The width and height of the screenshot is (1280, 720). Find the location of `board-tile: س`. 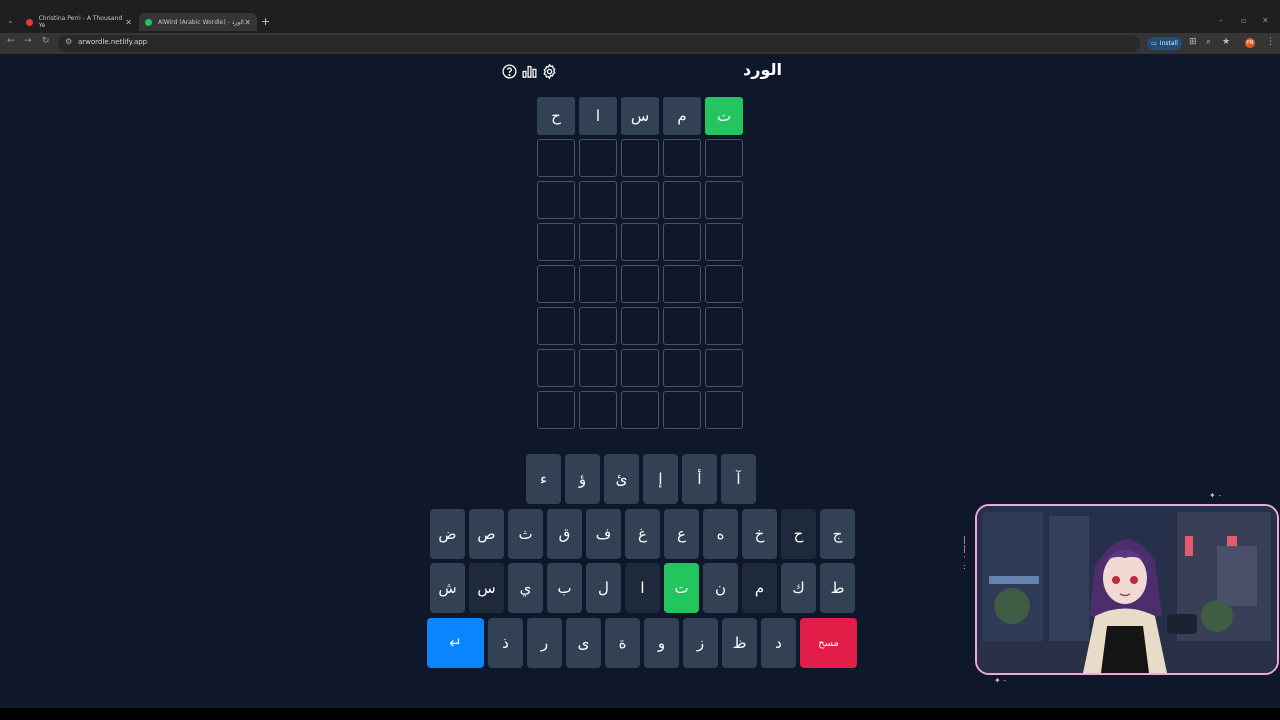

board-tile: س is located at coordinates (640, 116).